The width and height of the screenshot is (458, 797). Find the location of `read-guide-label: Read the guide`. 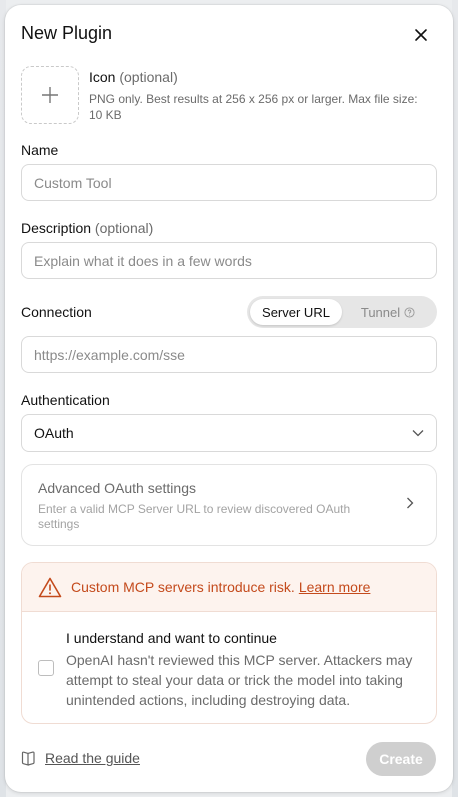

read-guide-label: Read the guide is located at coordinates (92, 758).